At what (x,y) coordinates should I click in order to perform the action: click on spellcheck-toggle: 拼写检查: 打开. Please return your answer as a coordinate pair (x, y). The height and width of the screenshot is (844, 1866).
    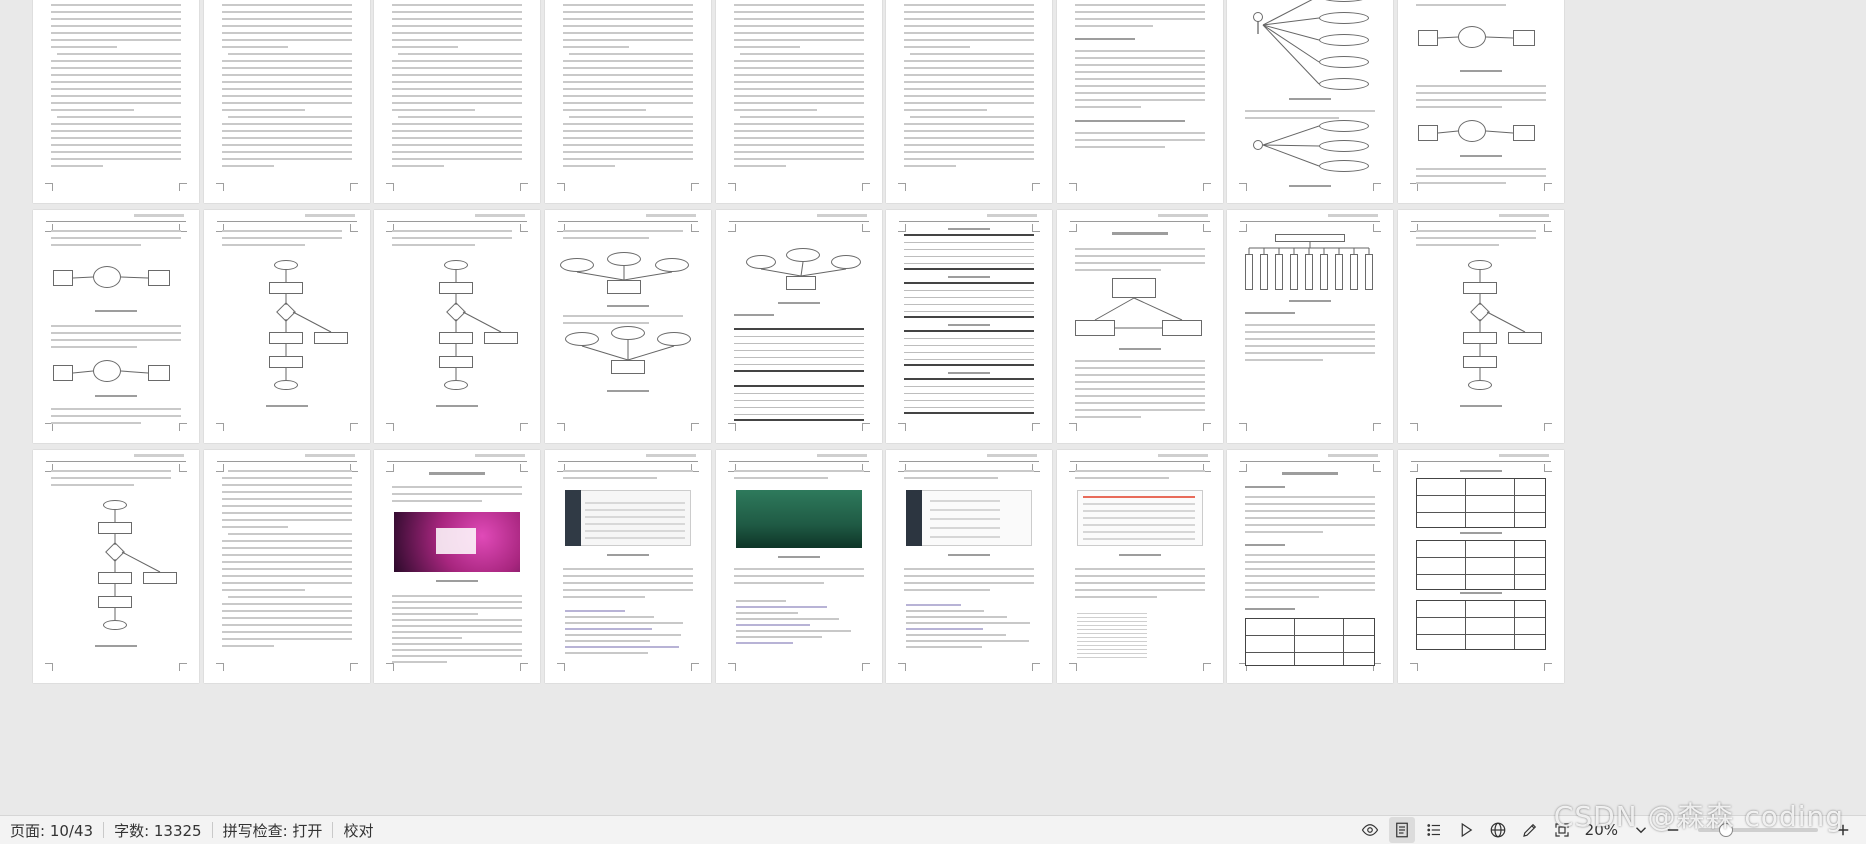
    Looking at the image, I should click on (273, 830).